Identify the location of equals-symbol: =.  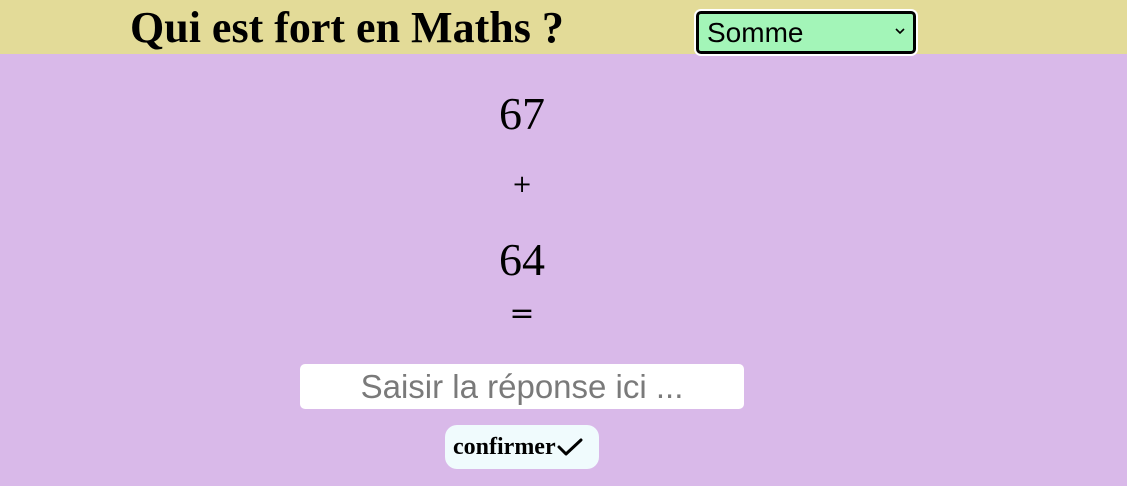
(522, 313).